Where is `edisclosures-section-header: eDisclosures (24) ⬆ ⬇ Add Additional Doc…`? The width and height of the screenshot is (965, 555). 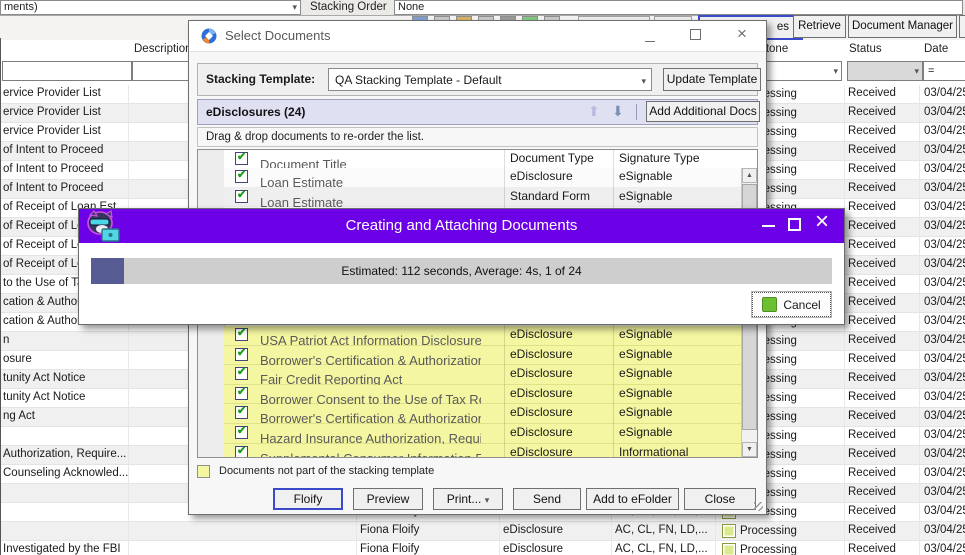 edisclosures-section-header: eDisclosures (24) ⬆ ⬇ Add Additional Doc… is located at coordinates (478, 112).